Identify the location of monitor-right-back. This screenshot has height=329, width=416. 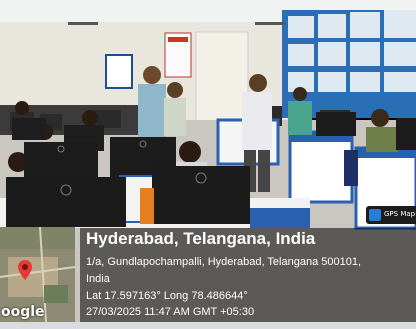
(336, 124).